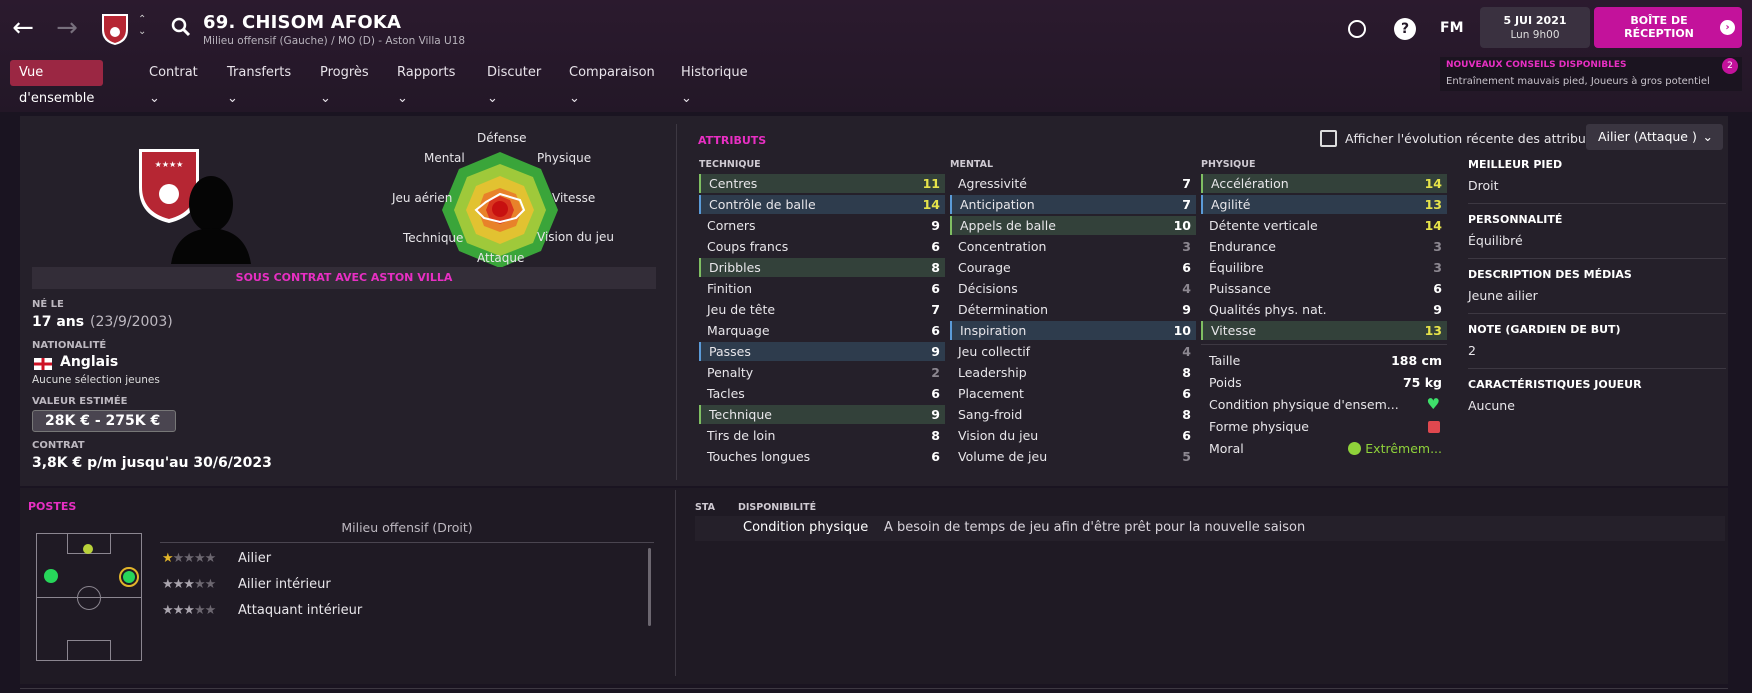 The image size is (1752, 693). I want to click on globe-icon, so click(1357, 29).